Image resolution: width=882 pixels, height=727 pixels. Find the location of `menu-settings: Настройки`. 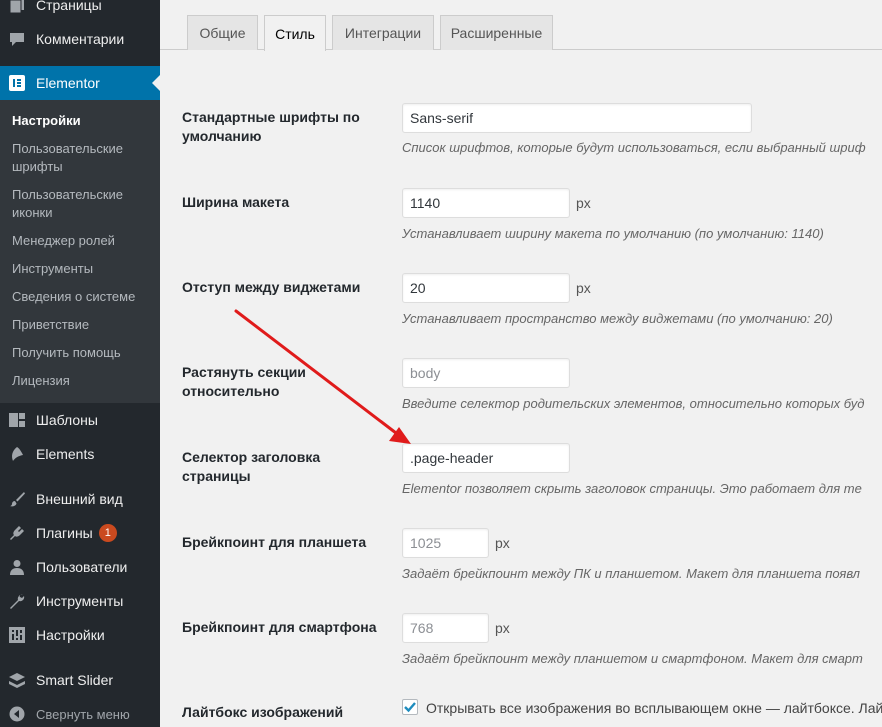

menu-settings: Настройки is located at coordinates (80, 635).